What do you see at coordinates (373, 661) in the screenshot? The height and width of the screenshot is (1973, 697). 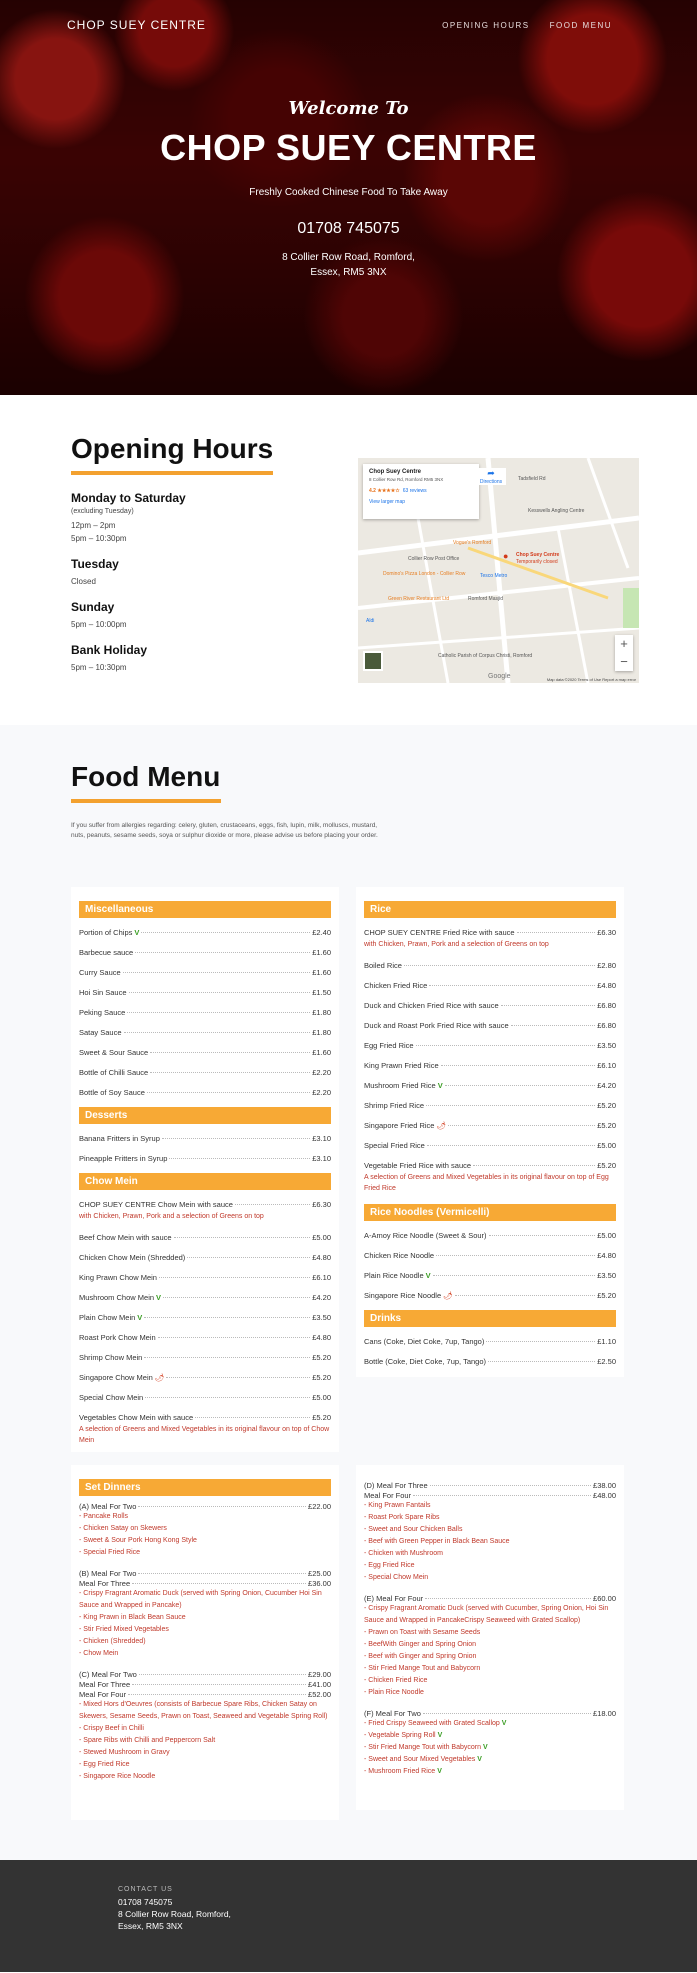 I see `map-satellite-toggle` at bounding box center [373, 661].